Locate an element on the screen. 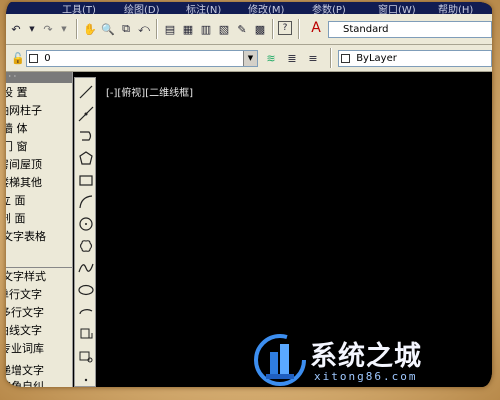 The height and width of the screenshot is (400, 500). palette-item-section: 剖 面 is located at coordinates (36, 219).